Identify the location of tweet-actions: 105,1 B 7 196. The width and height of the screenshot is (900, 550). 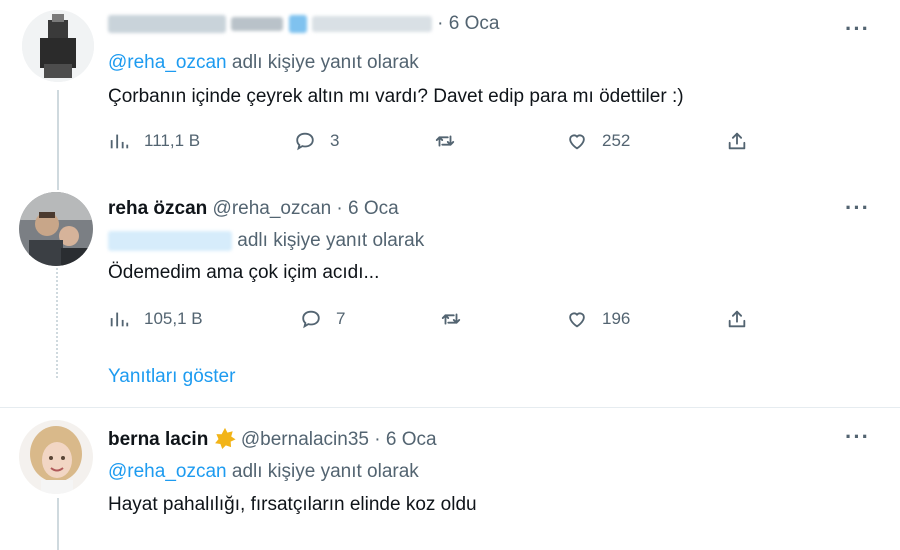
(438, 323).